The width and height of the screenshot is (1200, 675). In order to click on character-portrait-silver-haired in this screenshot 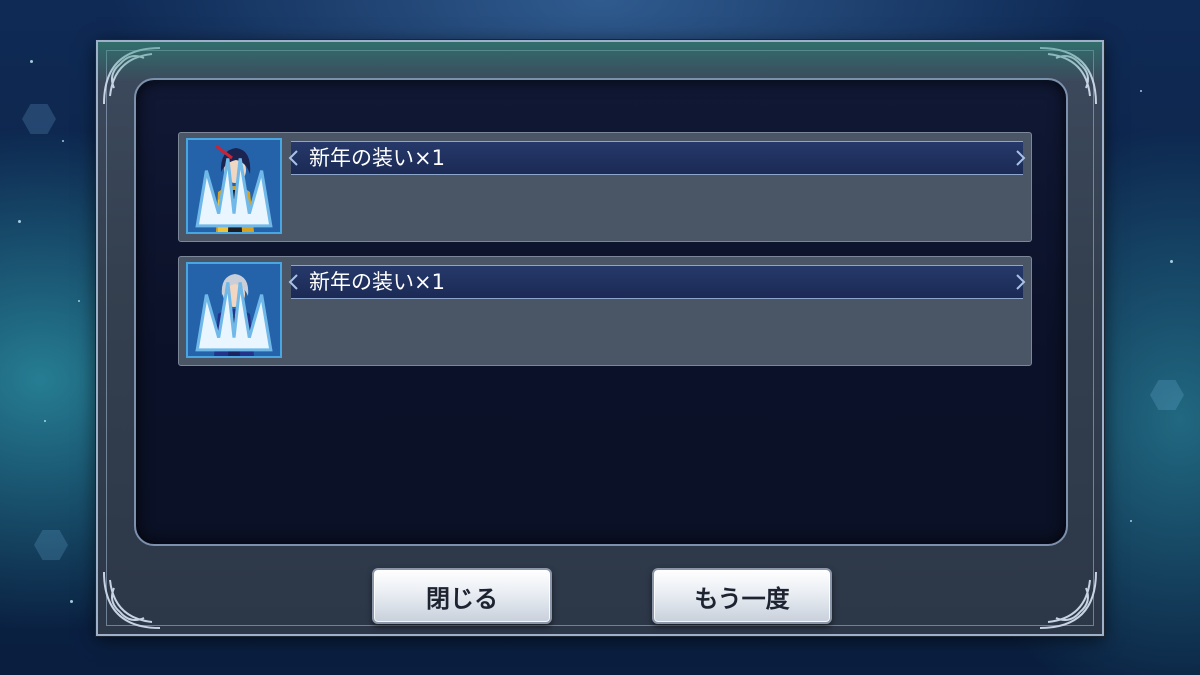, I will do `click(234, 310)`.